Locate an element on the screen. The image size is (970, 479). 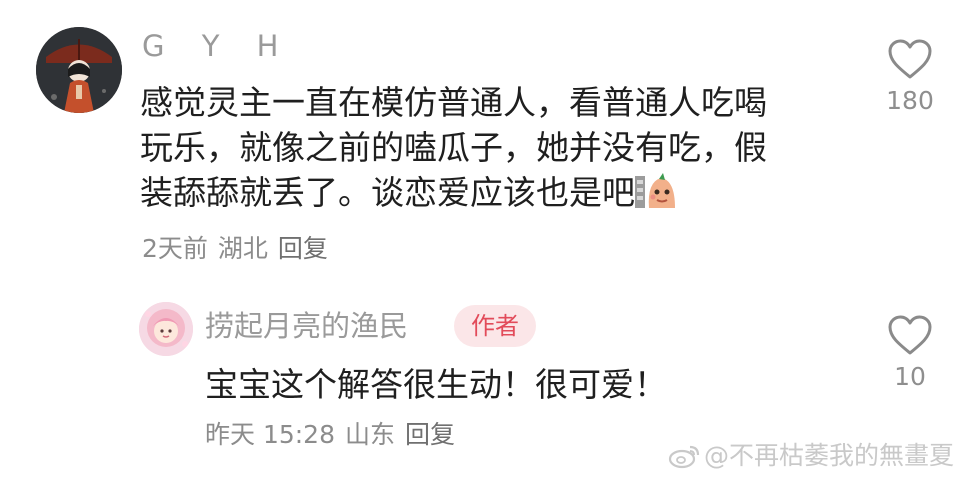
reply-reply-button: 回复 is located at coordinates (430, 434).